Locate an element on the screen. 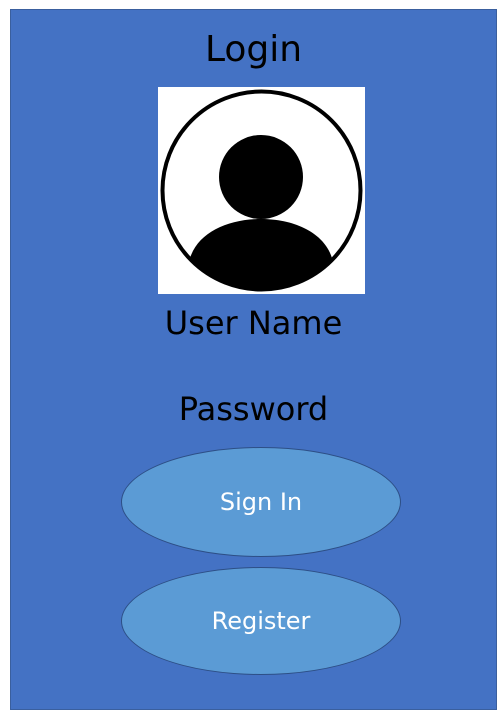 This screenshot has height=711, width=499. user-avatar-icon is located at coordinates (261, 190).